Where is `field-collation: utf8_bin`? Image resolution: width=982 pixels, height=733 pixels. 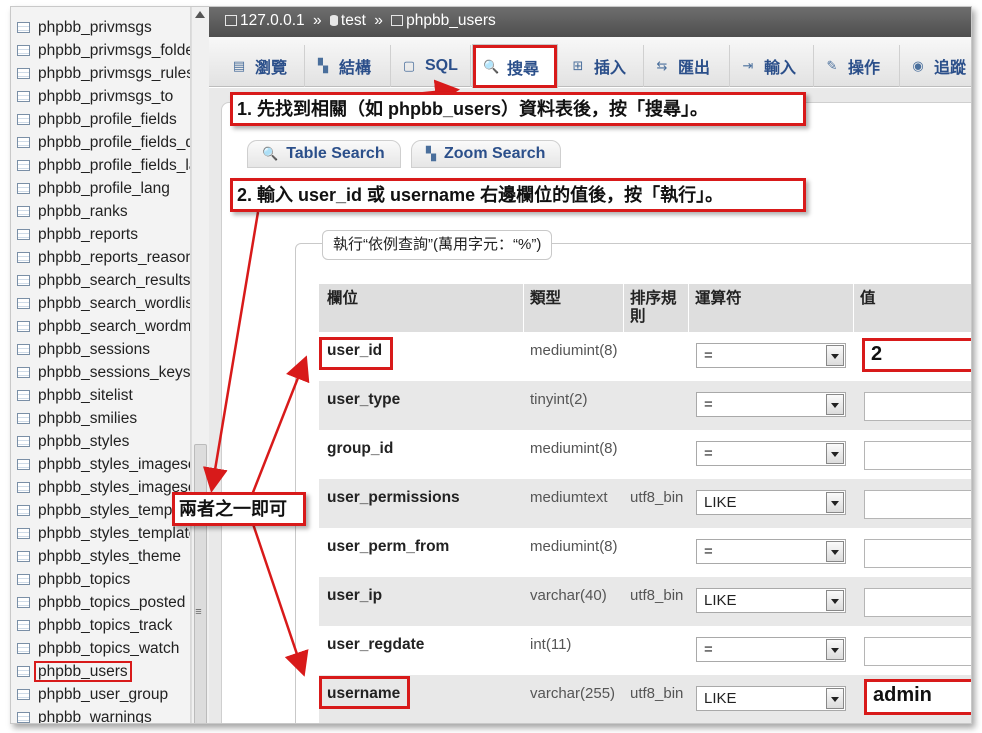
field-collation: utf8_bin is located at coordinates (657, 693).